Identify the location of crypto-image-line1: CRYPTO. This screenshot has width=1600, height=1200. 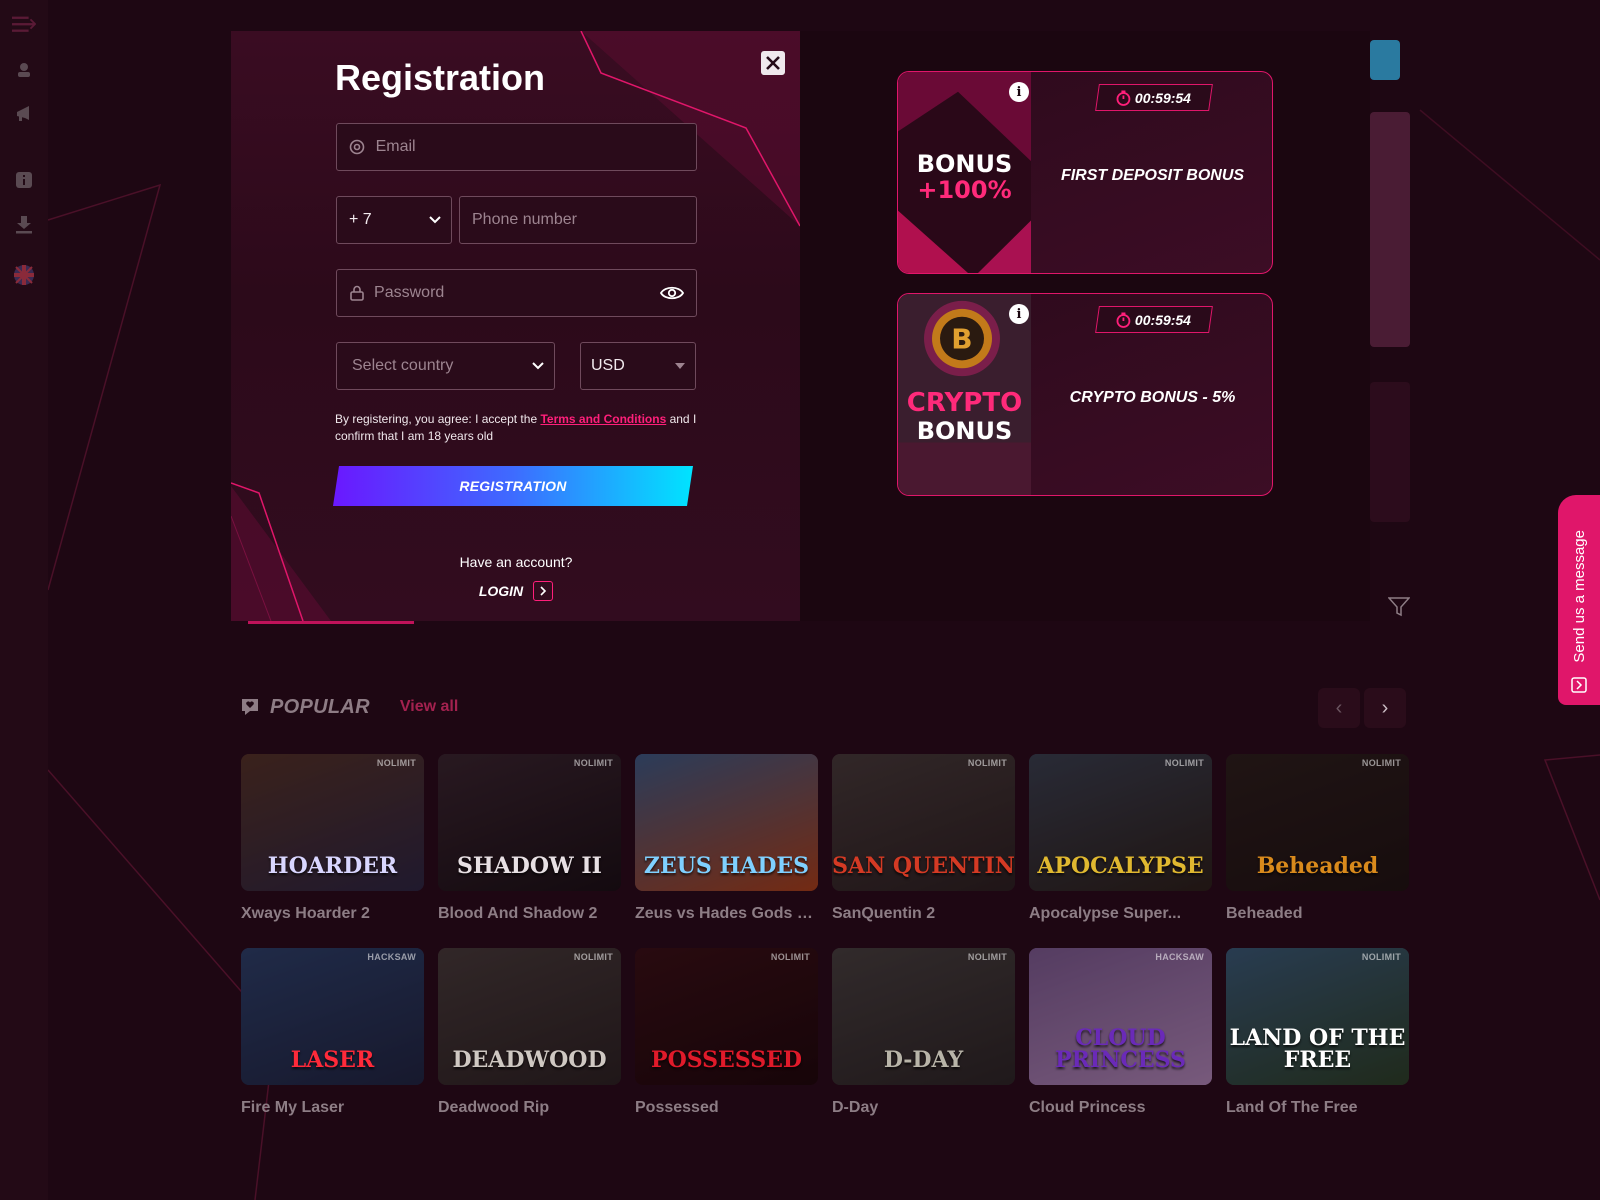
(964, 403).